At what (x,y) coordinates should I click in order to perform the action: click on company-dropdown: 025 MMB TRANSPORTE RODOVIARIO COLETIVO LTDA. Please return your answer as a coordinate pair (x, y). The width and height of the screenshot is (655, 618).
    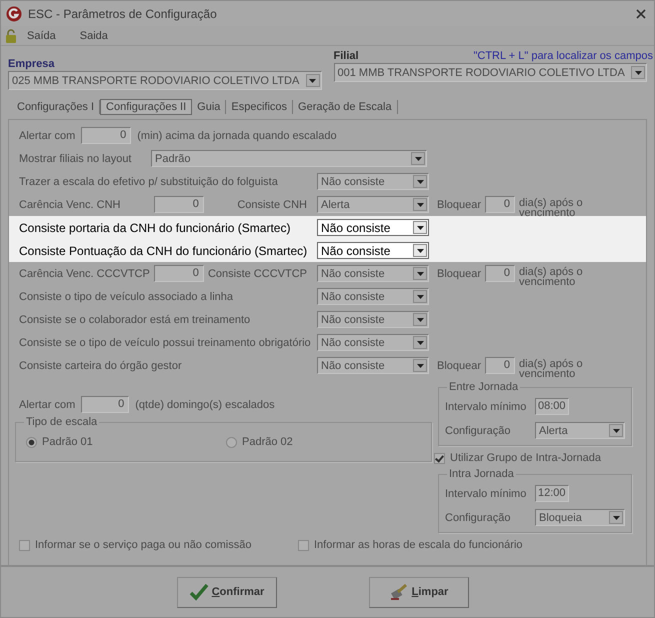
    Looking at the image, I should click on (165, 80).